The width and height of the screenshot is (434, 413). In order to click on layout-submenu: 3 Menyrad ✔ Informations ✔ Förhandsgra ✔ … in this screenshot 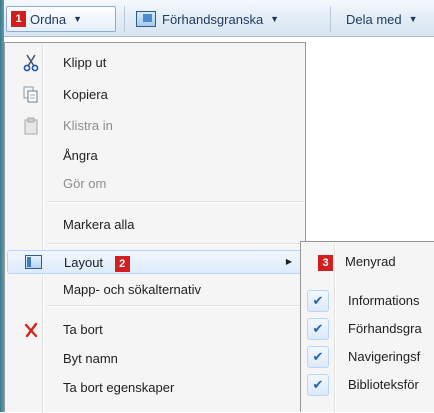, I will do `click(367, 327)`.